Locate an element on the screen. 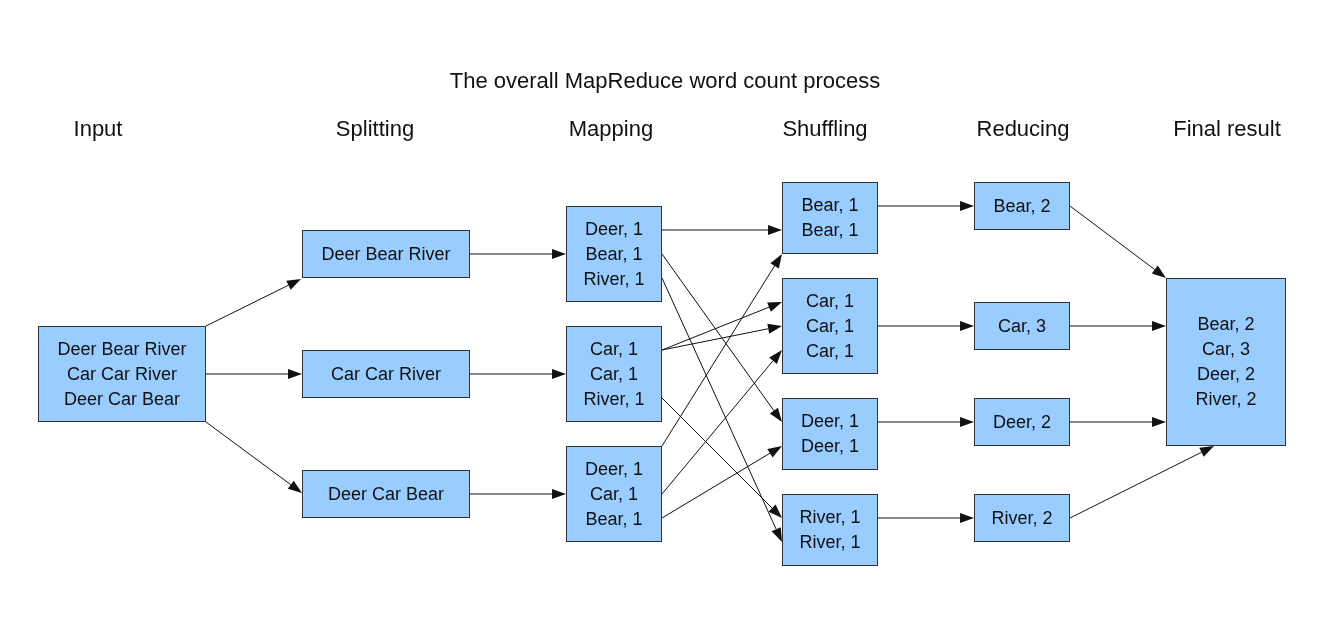  node-box: Car, 1 Car, 1 River, 1 is located at coordinates (614, 374).